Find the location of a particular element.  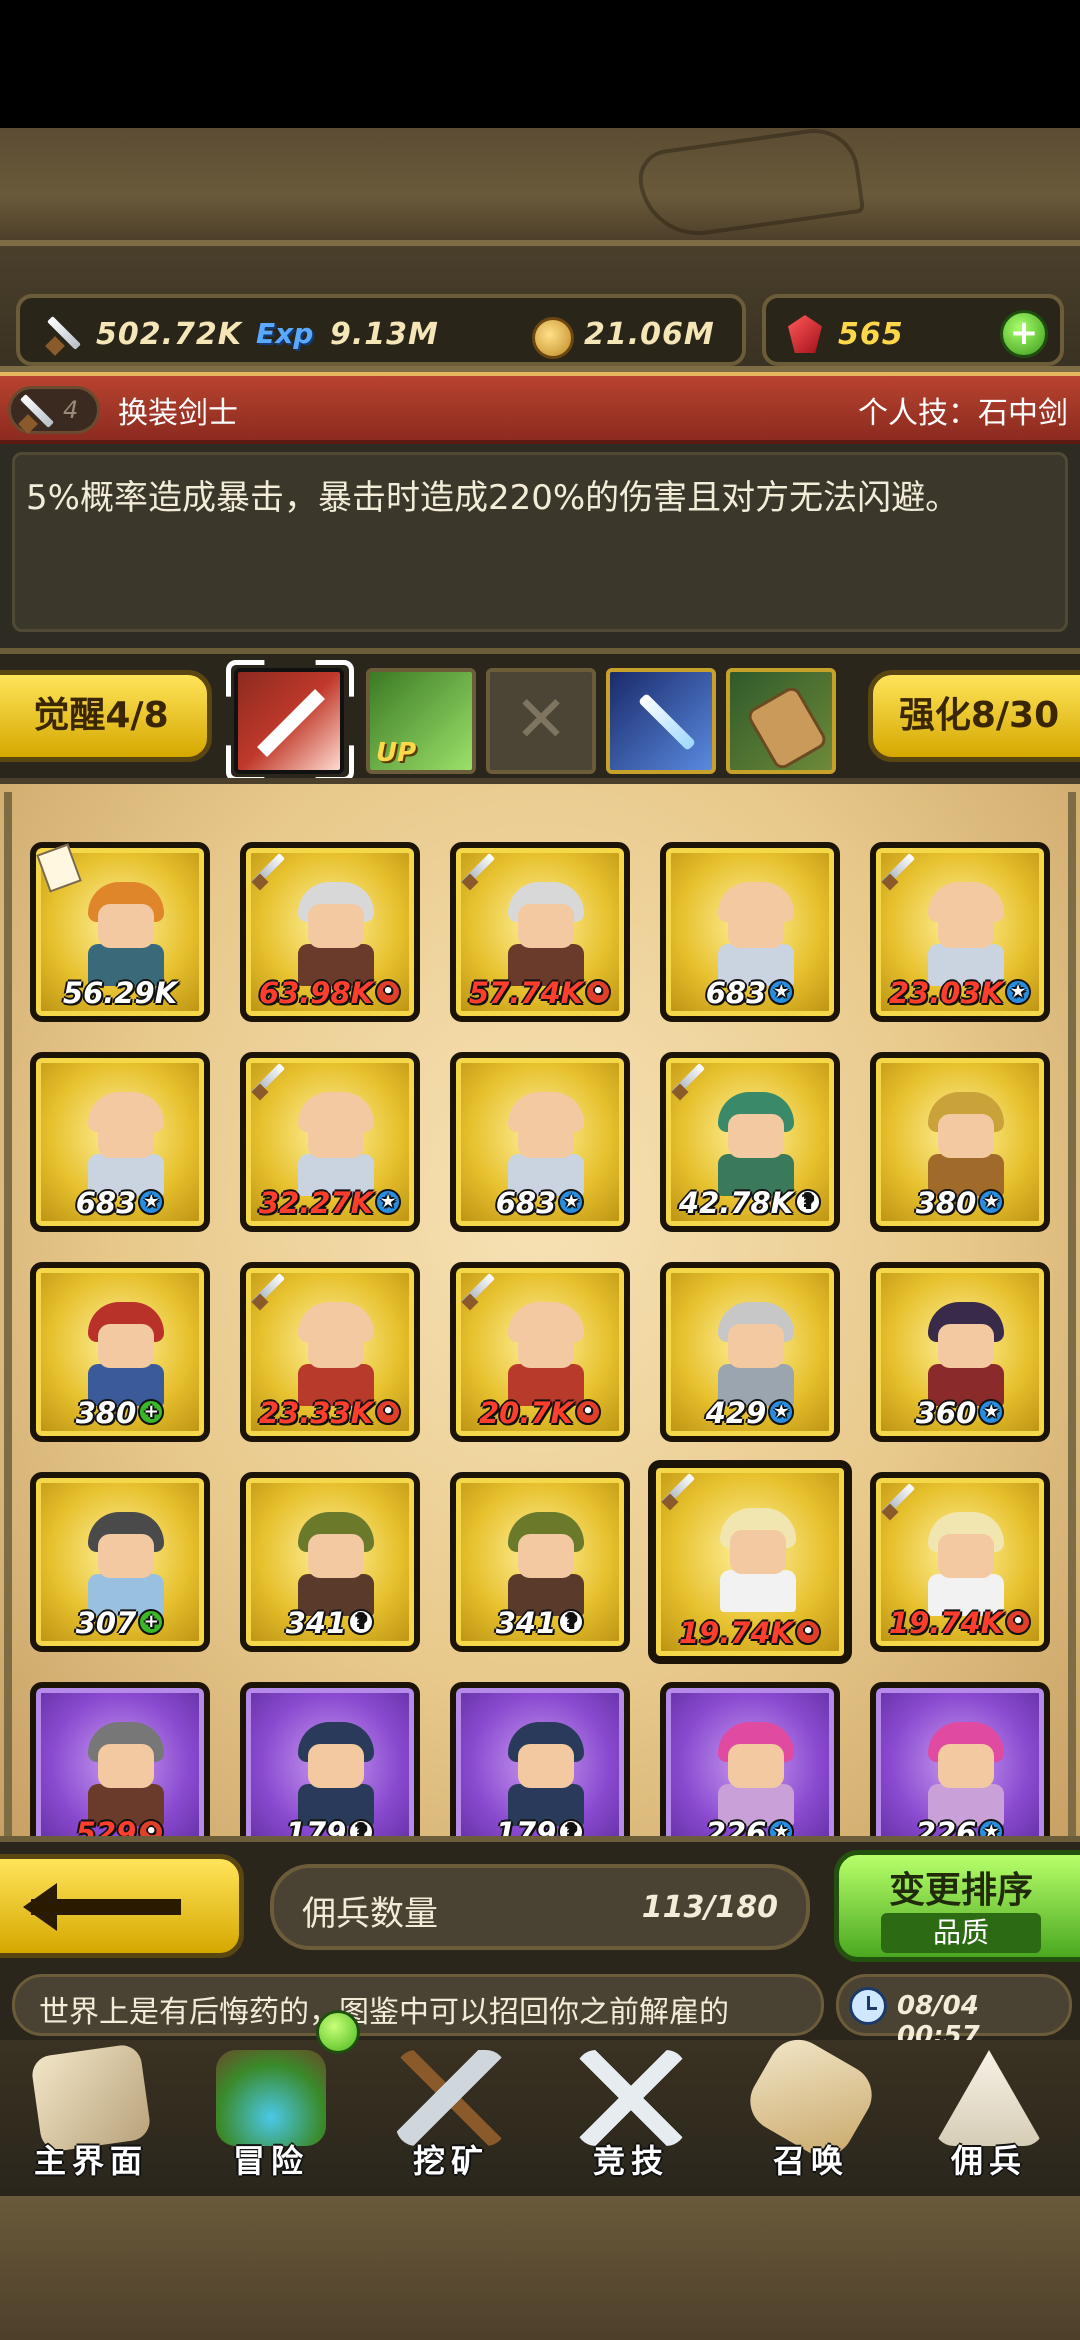

mercenary-power-value: 56.29K is located at coordinates (120, 993).